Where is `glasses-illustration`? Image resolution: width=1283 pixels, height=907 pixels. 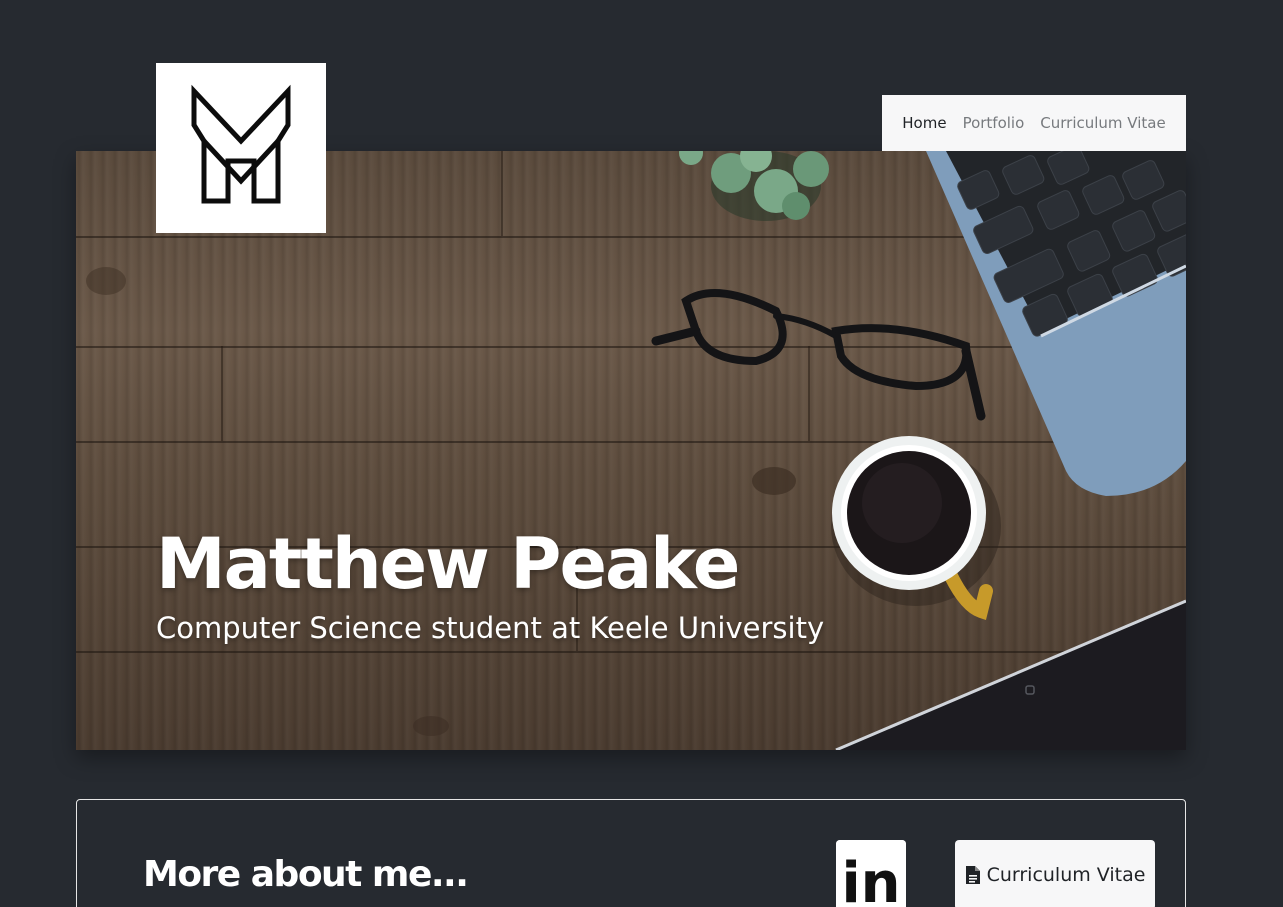
glasses-illustration is located at coordinates (818, 355).